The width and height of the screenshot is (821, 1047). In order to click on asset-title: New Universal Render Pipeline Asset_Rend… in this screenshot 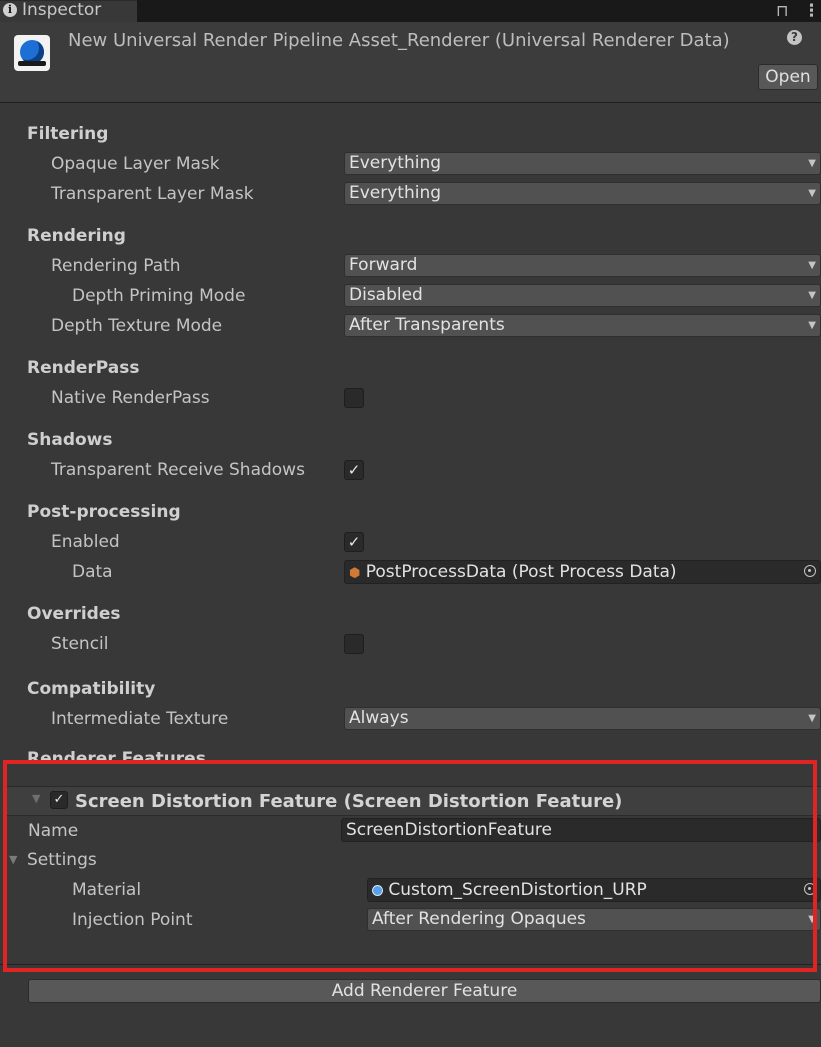, I will do `click(399, 40)`.